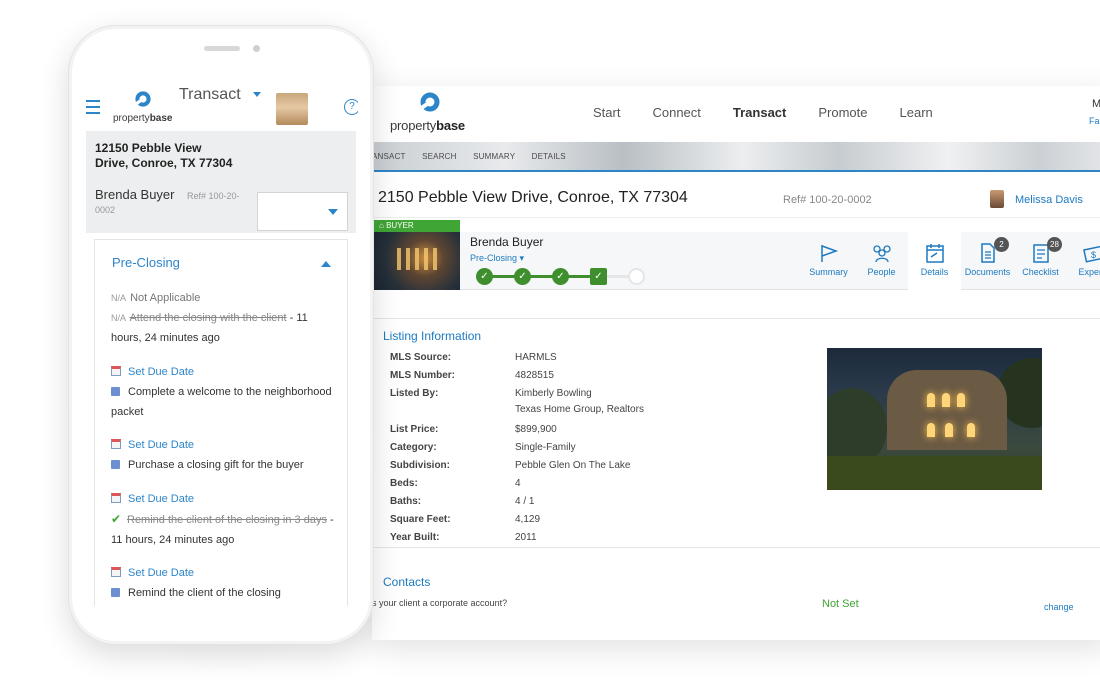 The width and height of the screenshot is (1100, 700). Describe the element at coordinates (463, 537) in the screenshot. I see `listing-row-year-built: Year Built: 2011` at that location.